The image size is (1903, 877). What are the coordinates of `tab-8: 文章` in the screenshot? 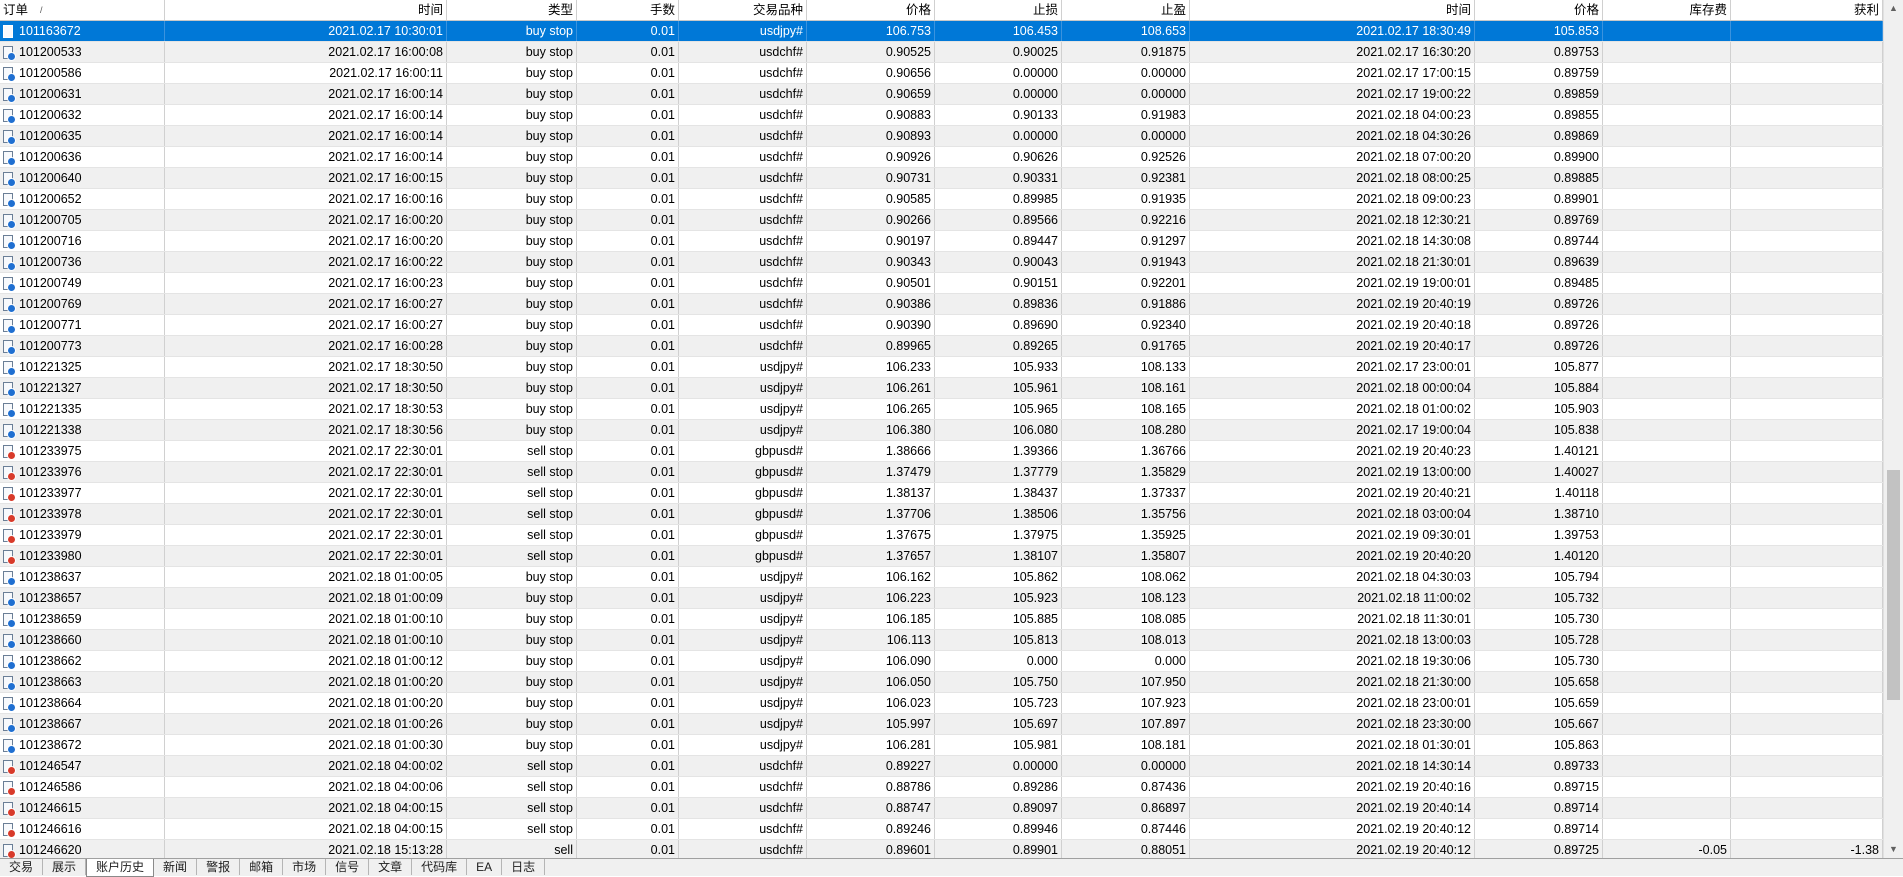 It's located at (391, 867).